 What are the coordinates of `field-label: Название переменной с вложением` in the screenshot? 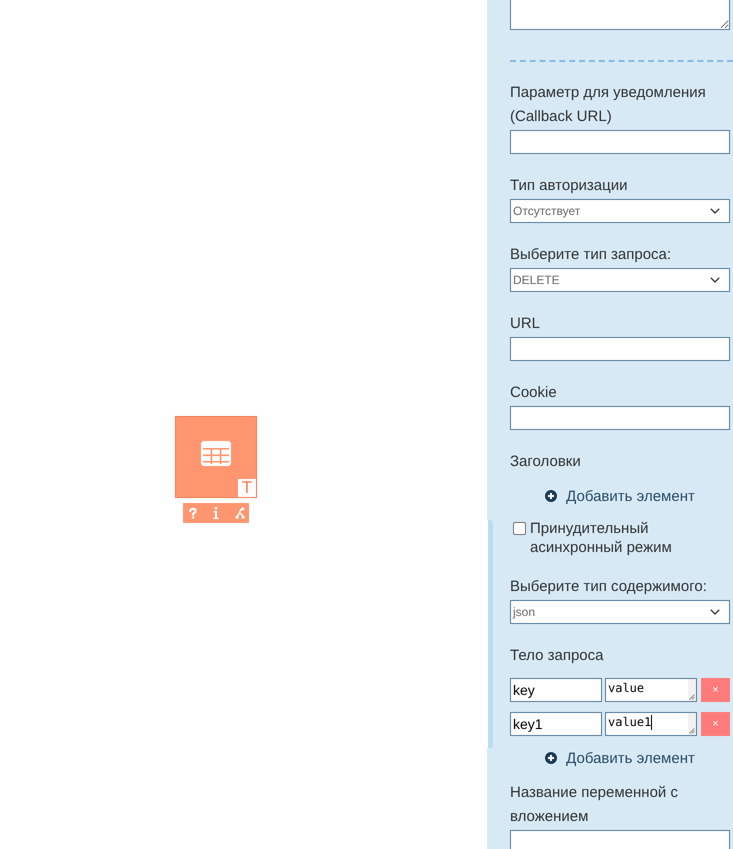 It's located at (594, 805).